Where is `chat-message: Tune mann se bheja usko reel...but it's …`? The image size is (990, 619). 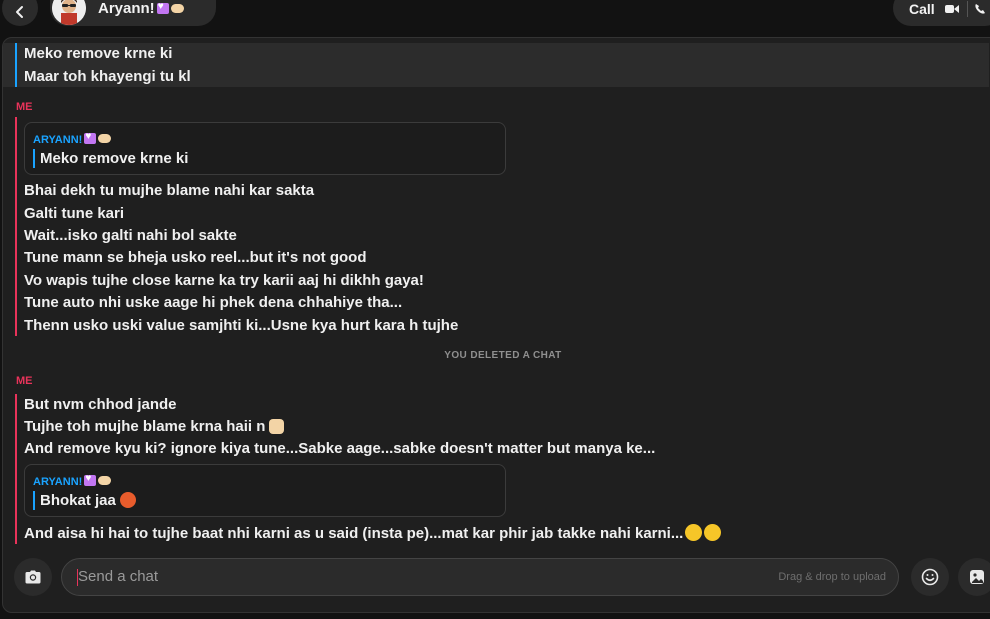 chat-message: Tune mann se bheja usko reel...but it's … is located at coordinates (195, 257).